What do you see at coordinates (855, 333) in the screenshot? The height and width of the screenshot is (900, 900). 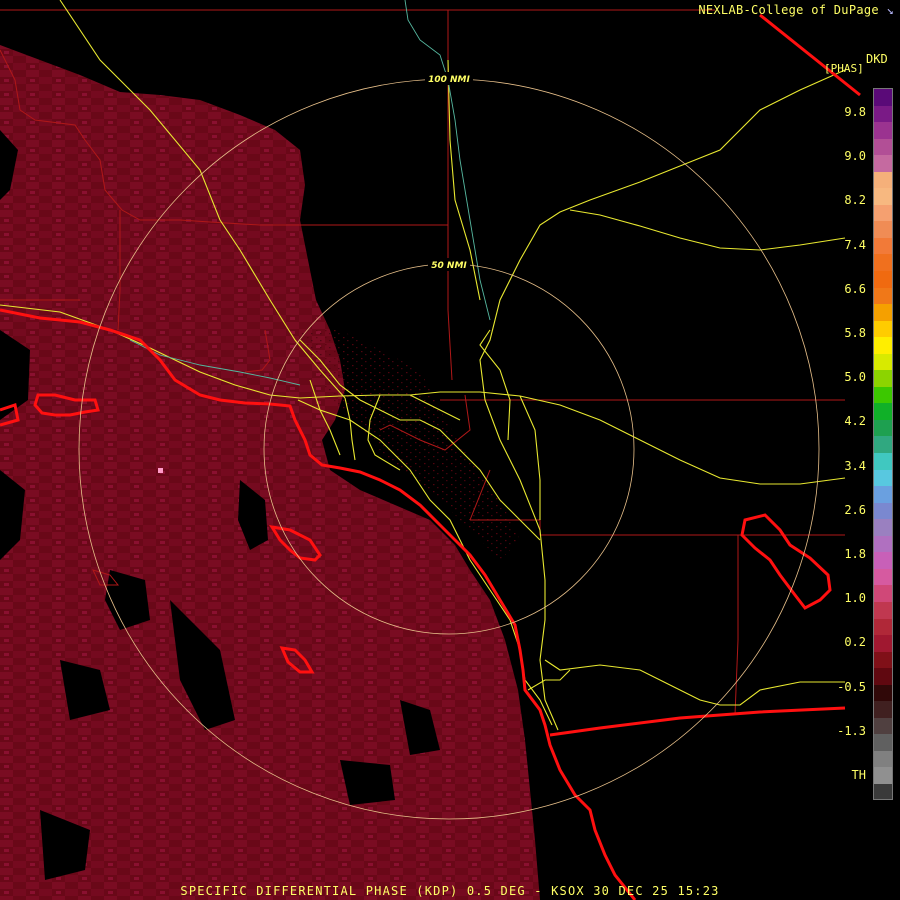 I see `color-scale-tick-label: 5.8` at bounding box center [855, 333].